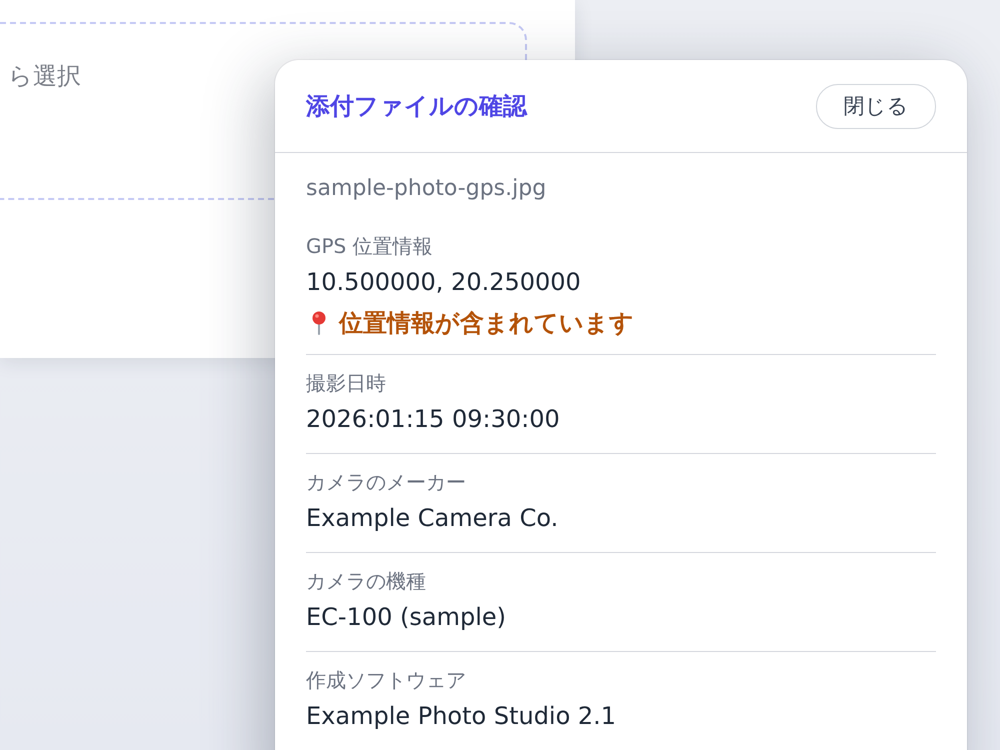  Describe the element at coordinates (462, 716) in the screenshot. I see `field-value: Example Photo Studio 2.1` at that location.